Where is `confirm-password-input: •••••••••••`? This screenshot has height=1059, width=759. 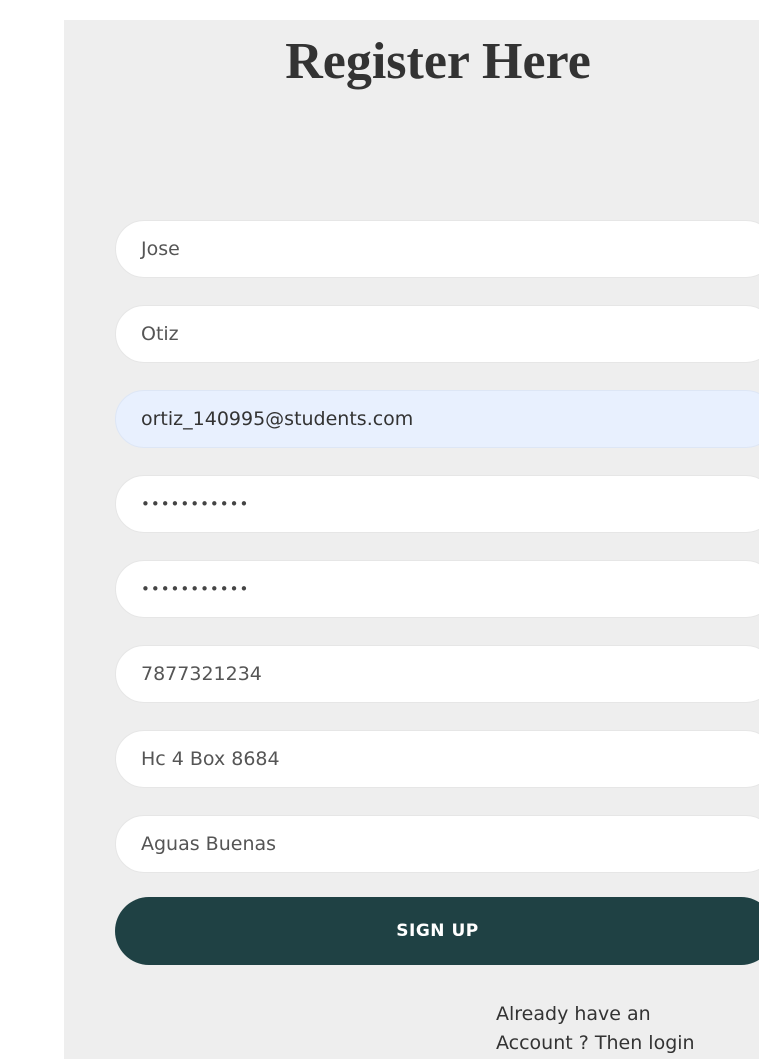
confirm-password-input: ••••••••••• is located at coordinates (437, 589).